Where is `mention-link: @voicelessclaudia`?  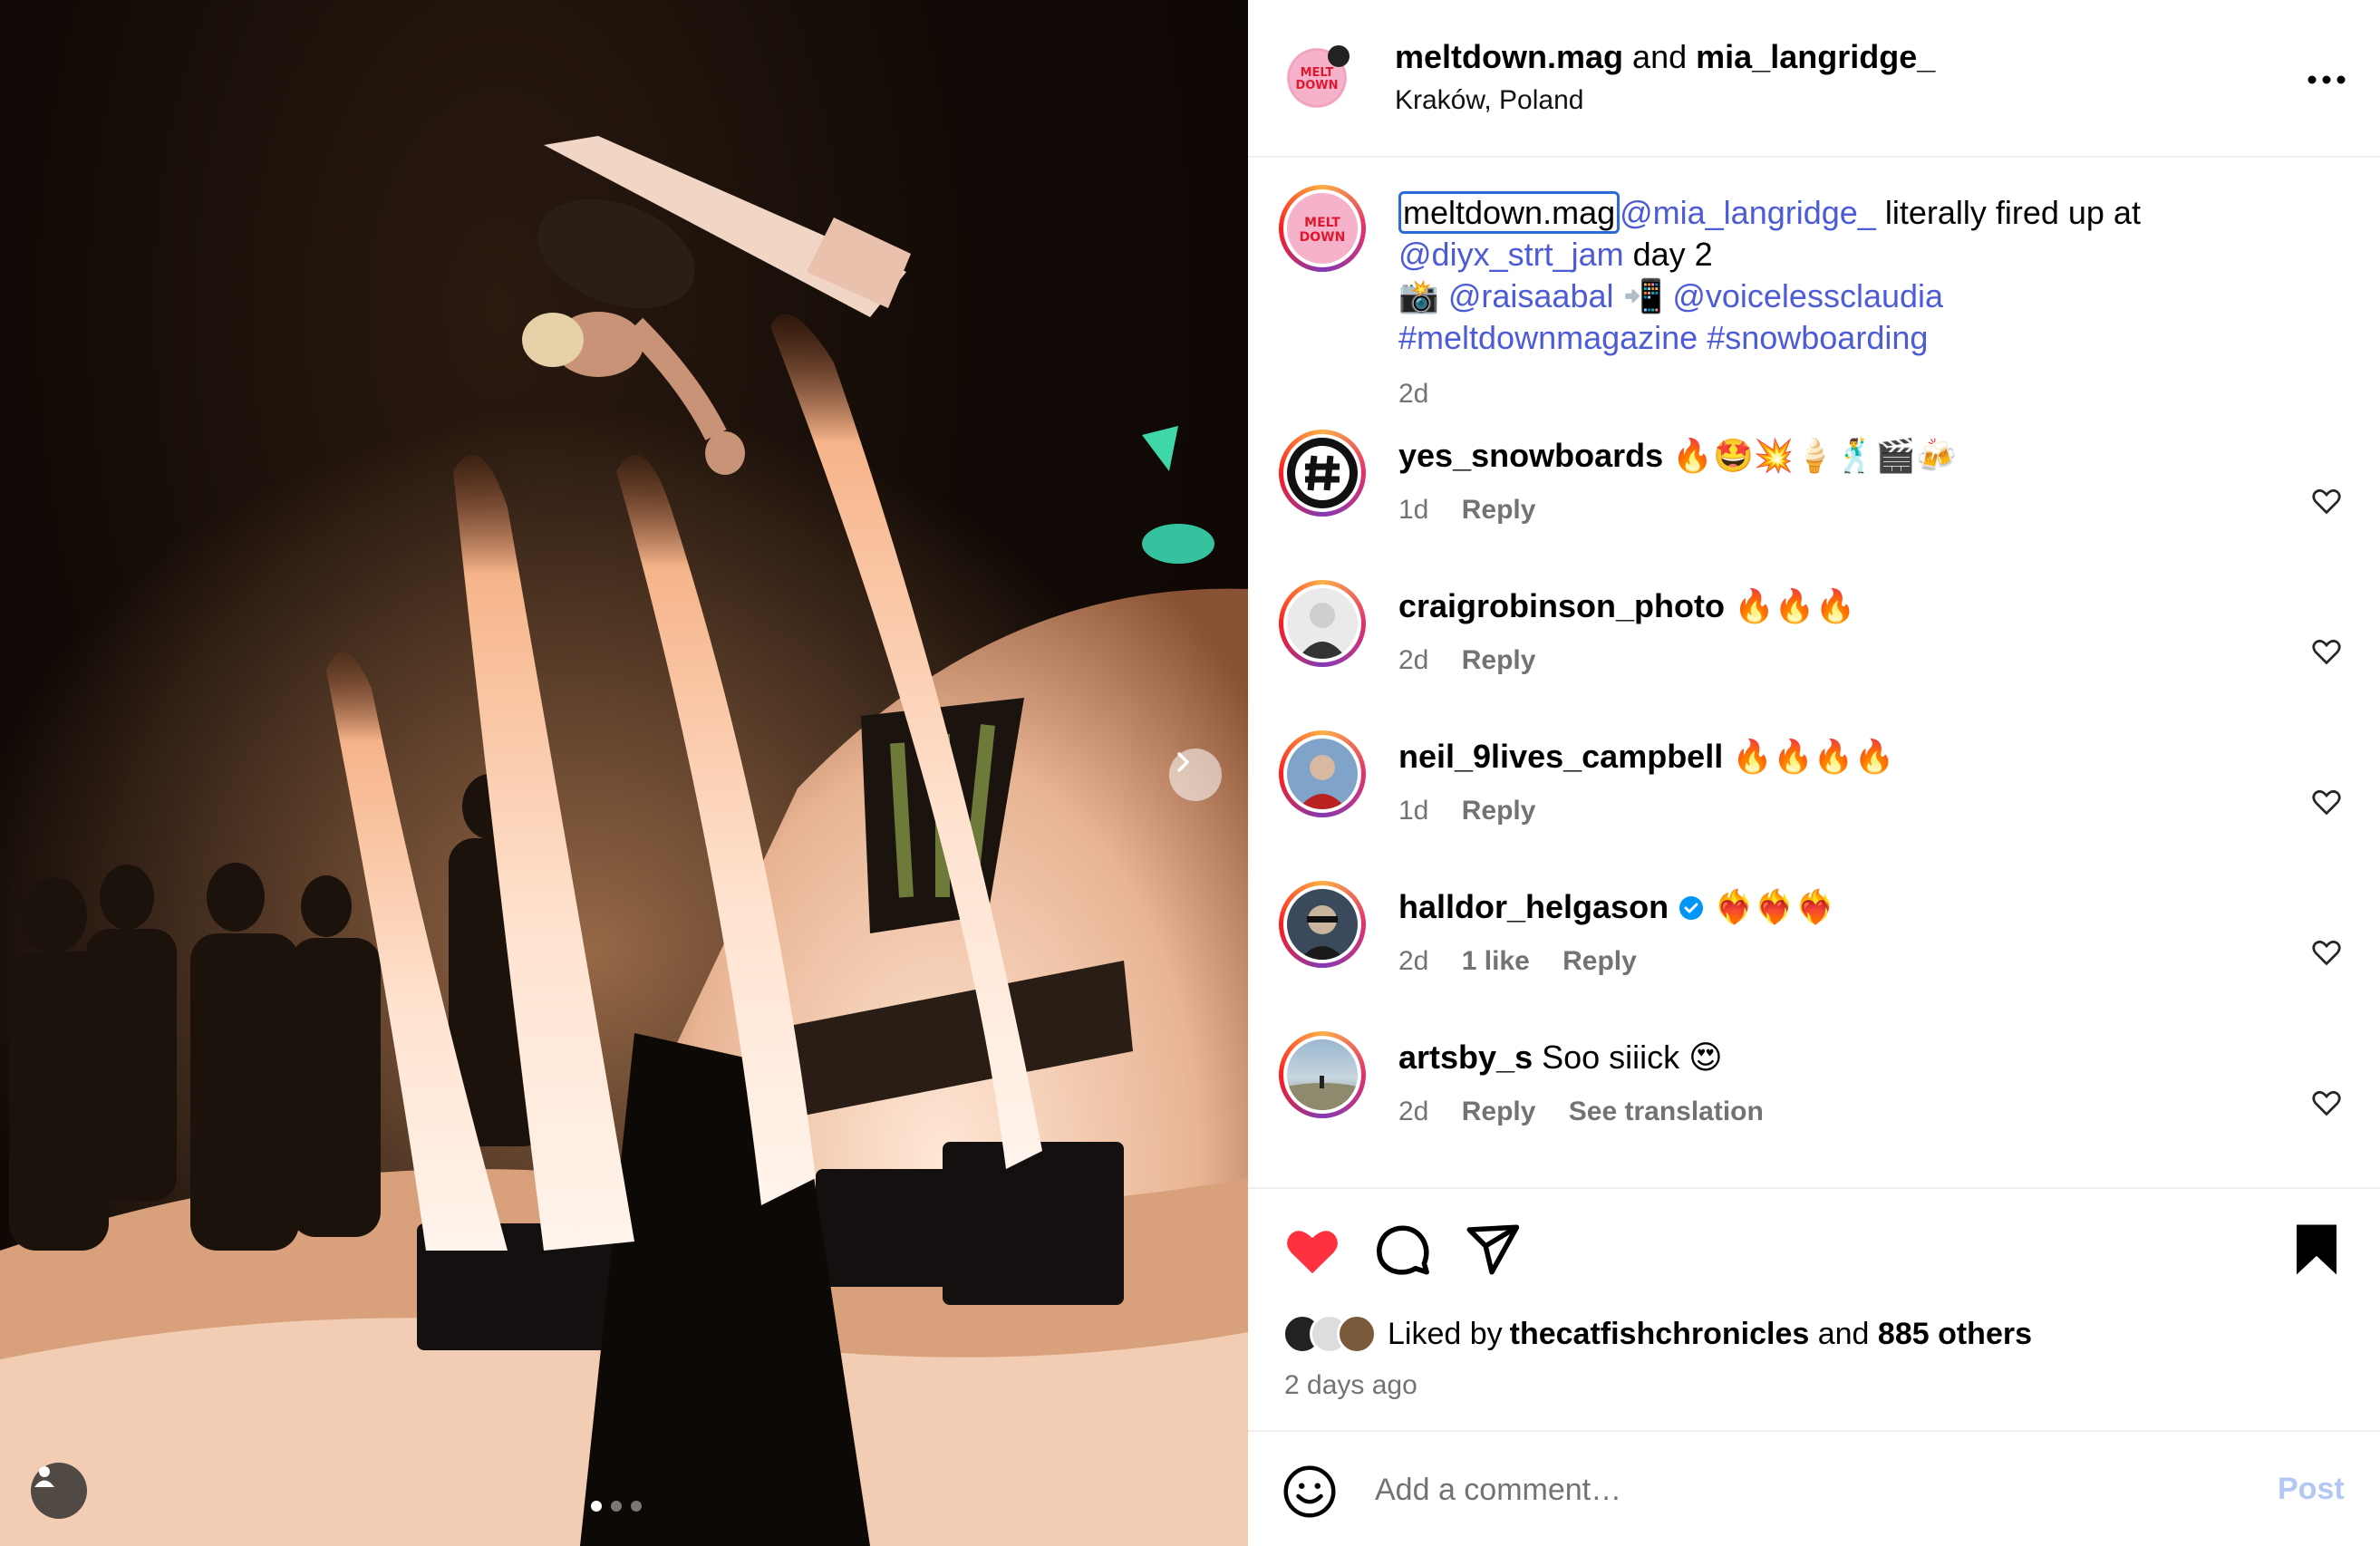 mention-link: @voicelessclaudia is located at coordinates (1808, 295).